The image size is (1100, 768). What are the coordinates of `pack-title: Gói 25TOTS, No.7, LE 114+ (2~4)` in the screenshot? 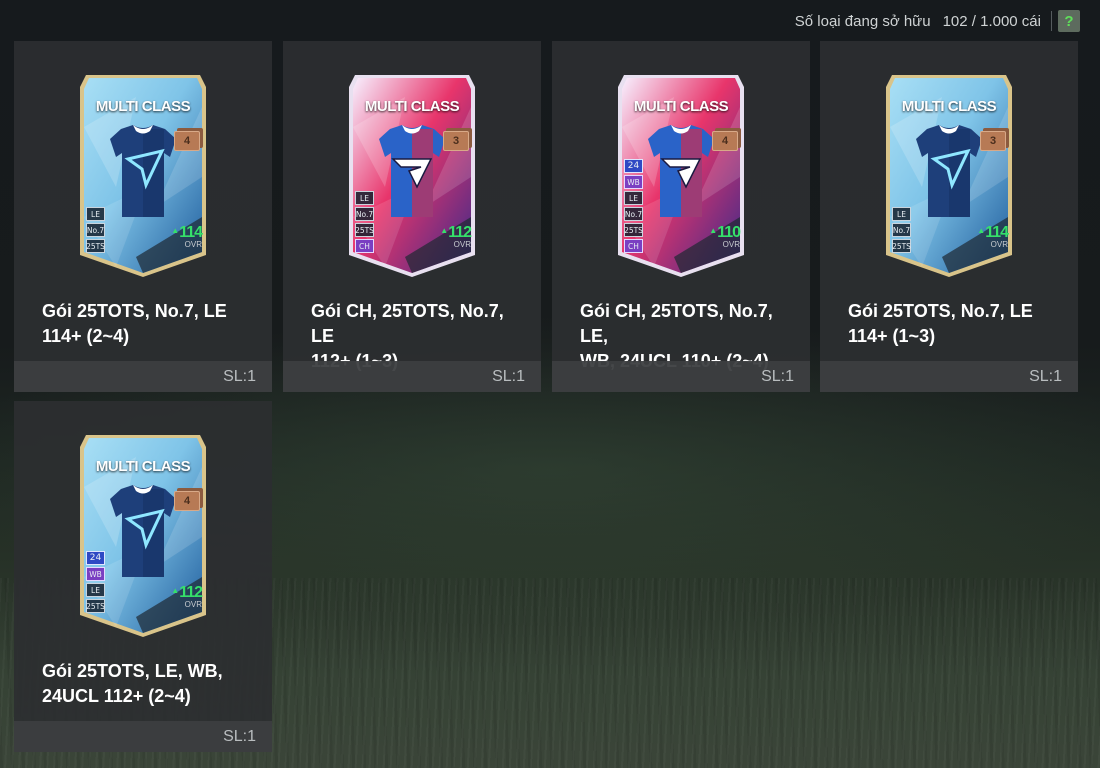 It's located at (149, 324).